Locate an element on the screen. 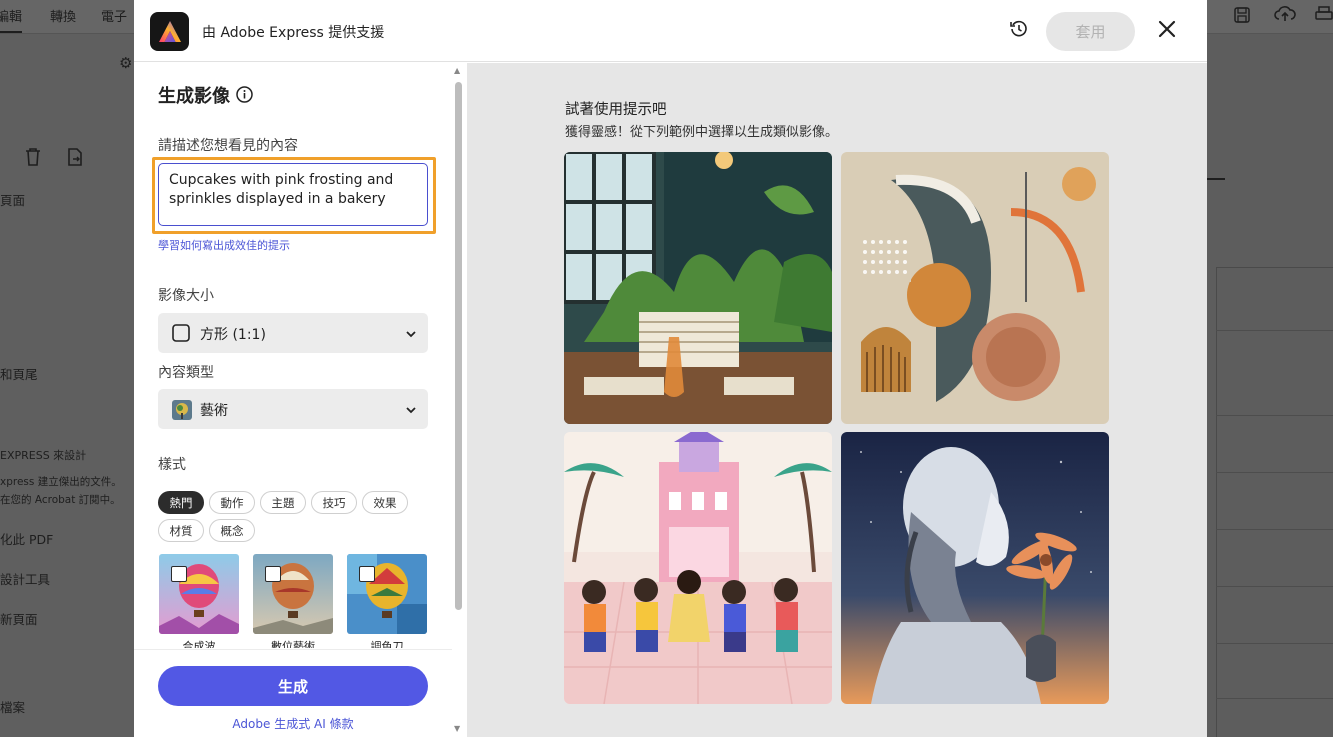  sample-image-botanical-study is located at coordinates (698, 288).